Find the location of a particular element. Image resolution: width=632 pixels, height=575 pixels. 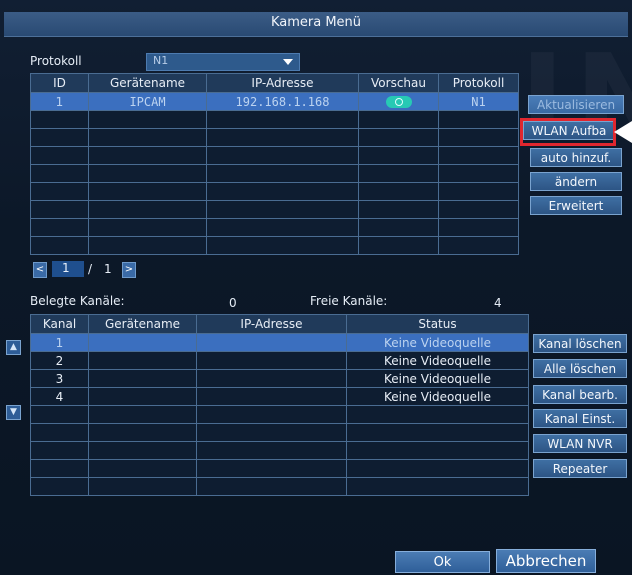

channel-row: 4 Keine Videoquelle is located at coordinates (279, 396).